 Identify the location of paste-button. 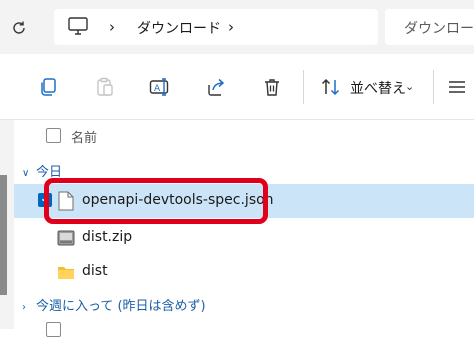
(105, 87).